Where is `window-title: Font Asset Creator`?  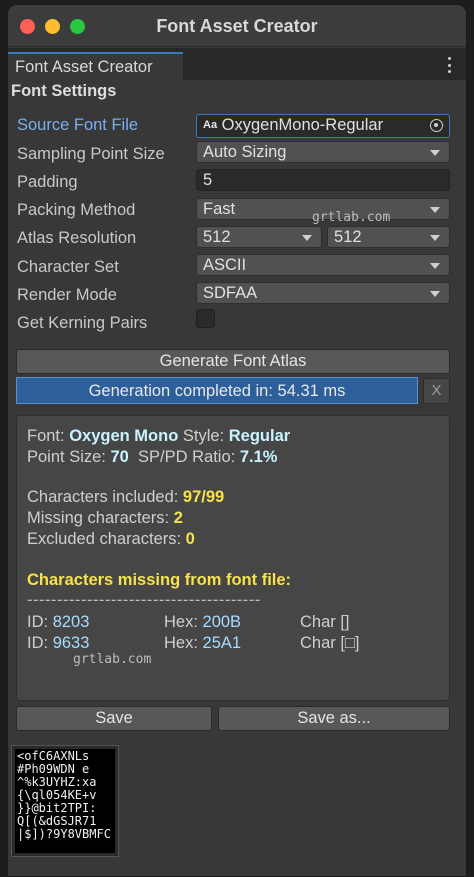 window-title: Font Asset Creator is located at coordinates (237, 26).